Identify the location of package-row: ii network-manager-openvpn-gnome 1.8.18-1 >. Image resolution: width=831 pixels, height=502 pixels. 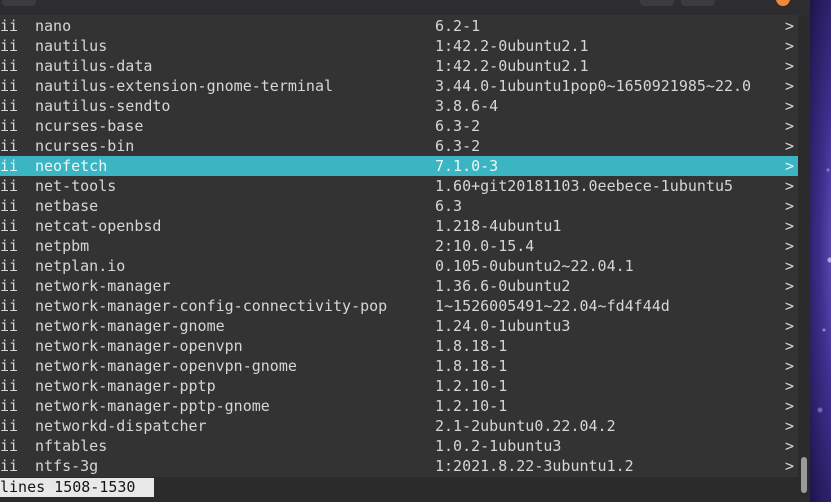
(399, 366).